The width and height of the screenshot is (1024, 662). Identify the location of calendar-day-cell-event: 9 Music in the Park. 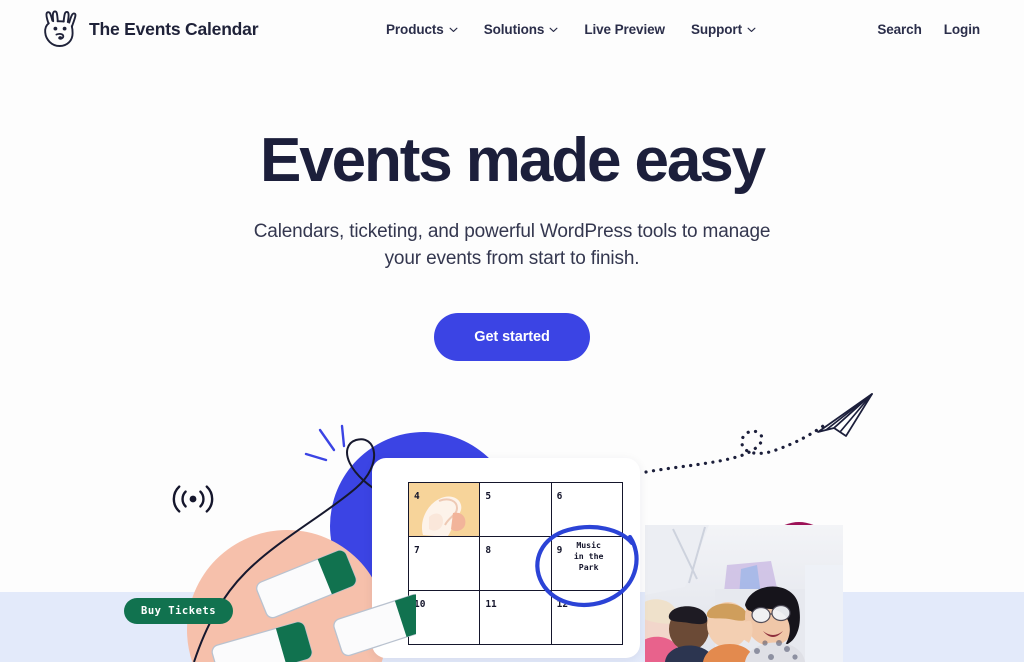
(587, 563).